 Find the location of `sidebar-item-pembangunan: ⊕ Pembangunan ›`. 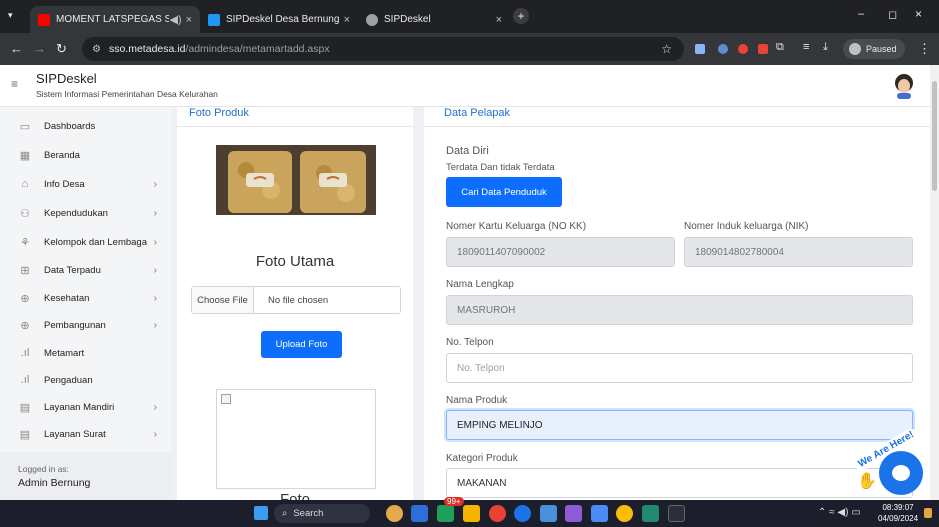

sidebar-item-pembangunan: ⊕ Pembangunan › is located at coordinates (85, 325).